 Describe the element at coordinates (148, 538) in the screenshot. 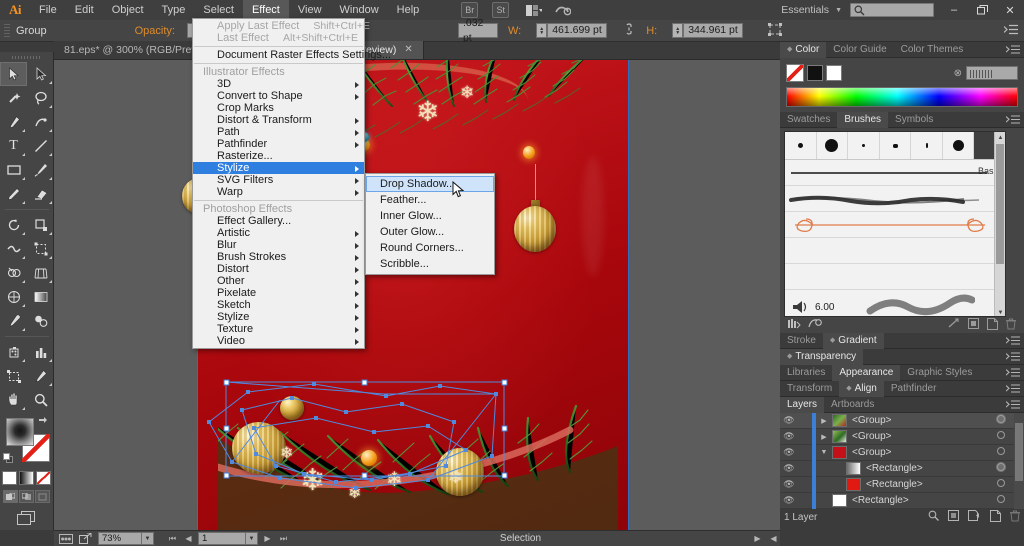

I see `zoom-dropdown-icon: ▼` at that location.